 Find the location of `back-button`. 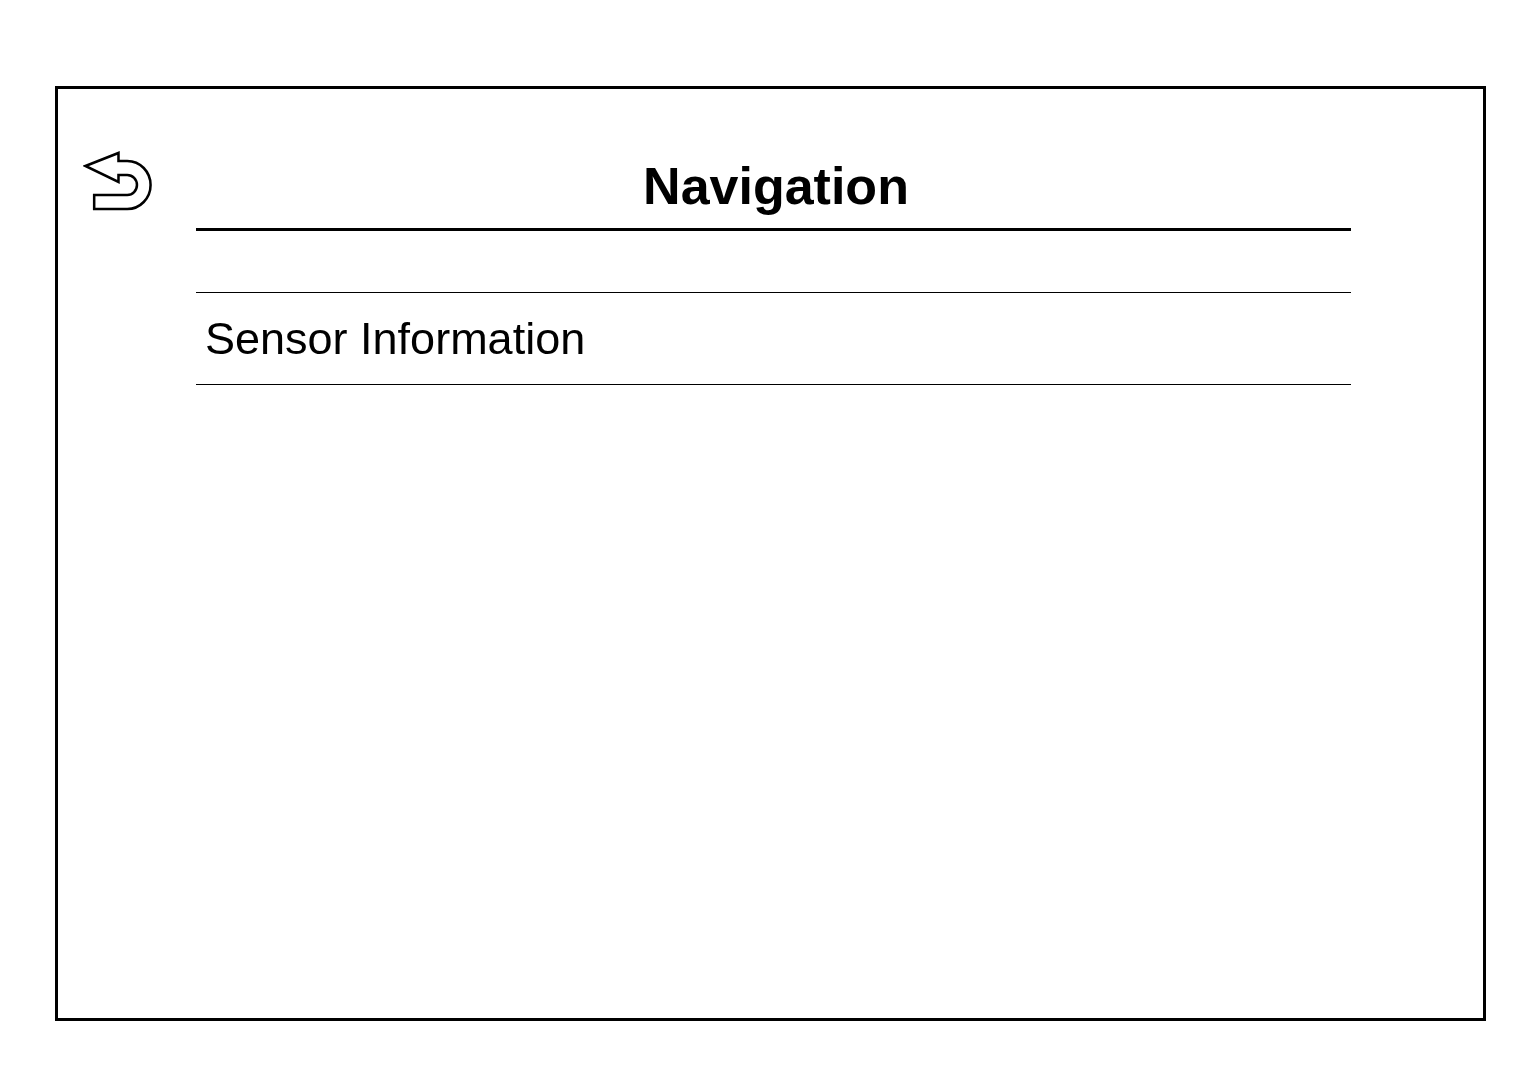

back-button is located at coordinates (118, 181).